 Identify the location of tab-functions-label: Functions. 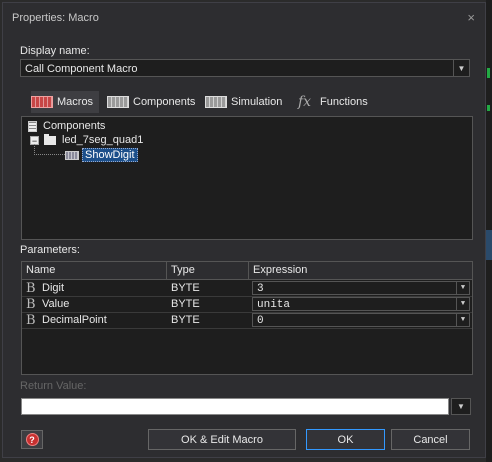
(344, 102).